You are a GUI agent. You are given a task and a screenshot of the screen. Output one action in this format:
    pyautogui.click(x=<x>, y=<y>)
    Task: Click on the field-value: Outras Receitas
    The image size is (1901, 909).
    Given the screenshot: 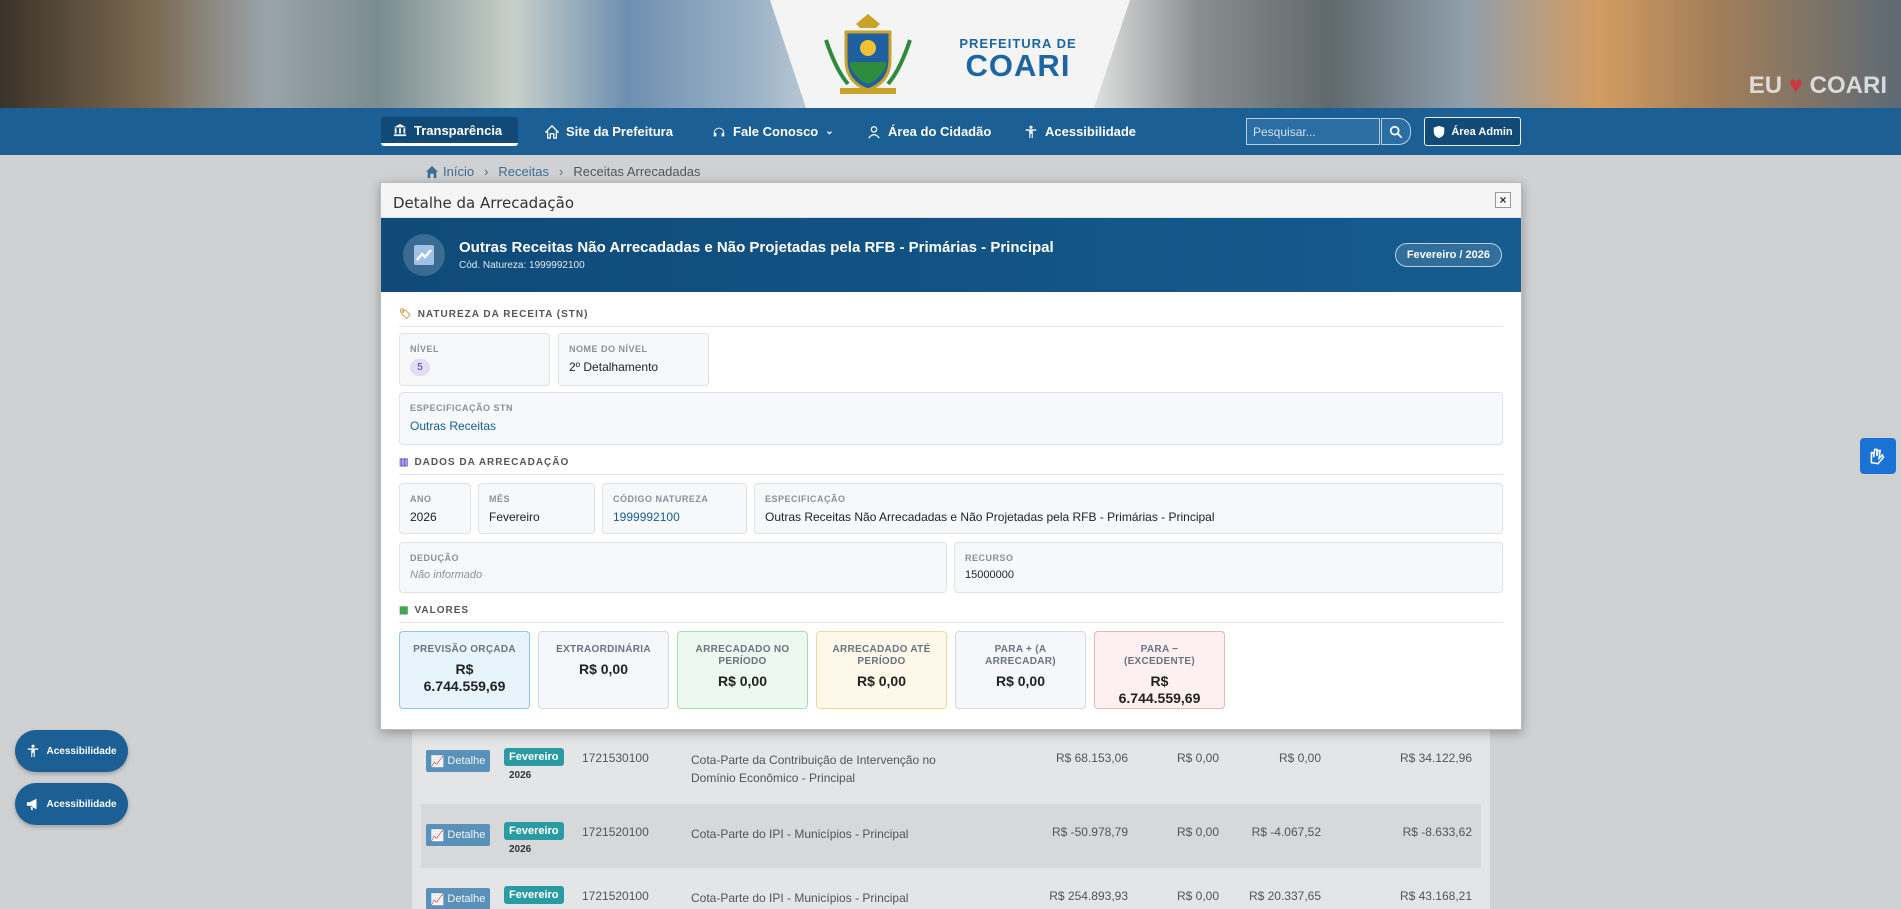 What is the action you would take?
    pyautogui.click(x=453, y=426)
    